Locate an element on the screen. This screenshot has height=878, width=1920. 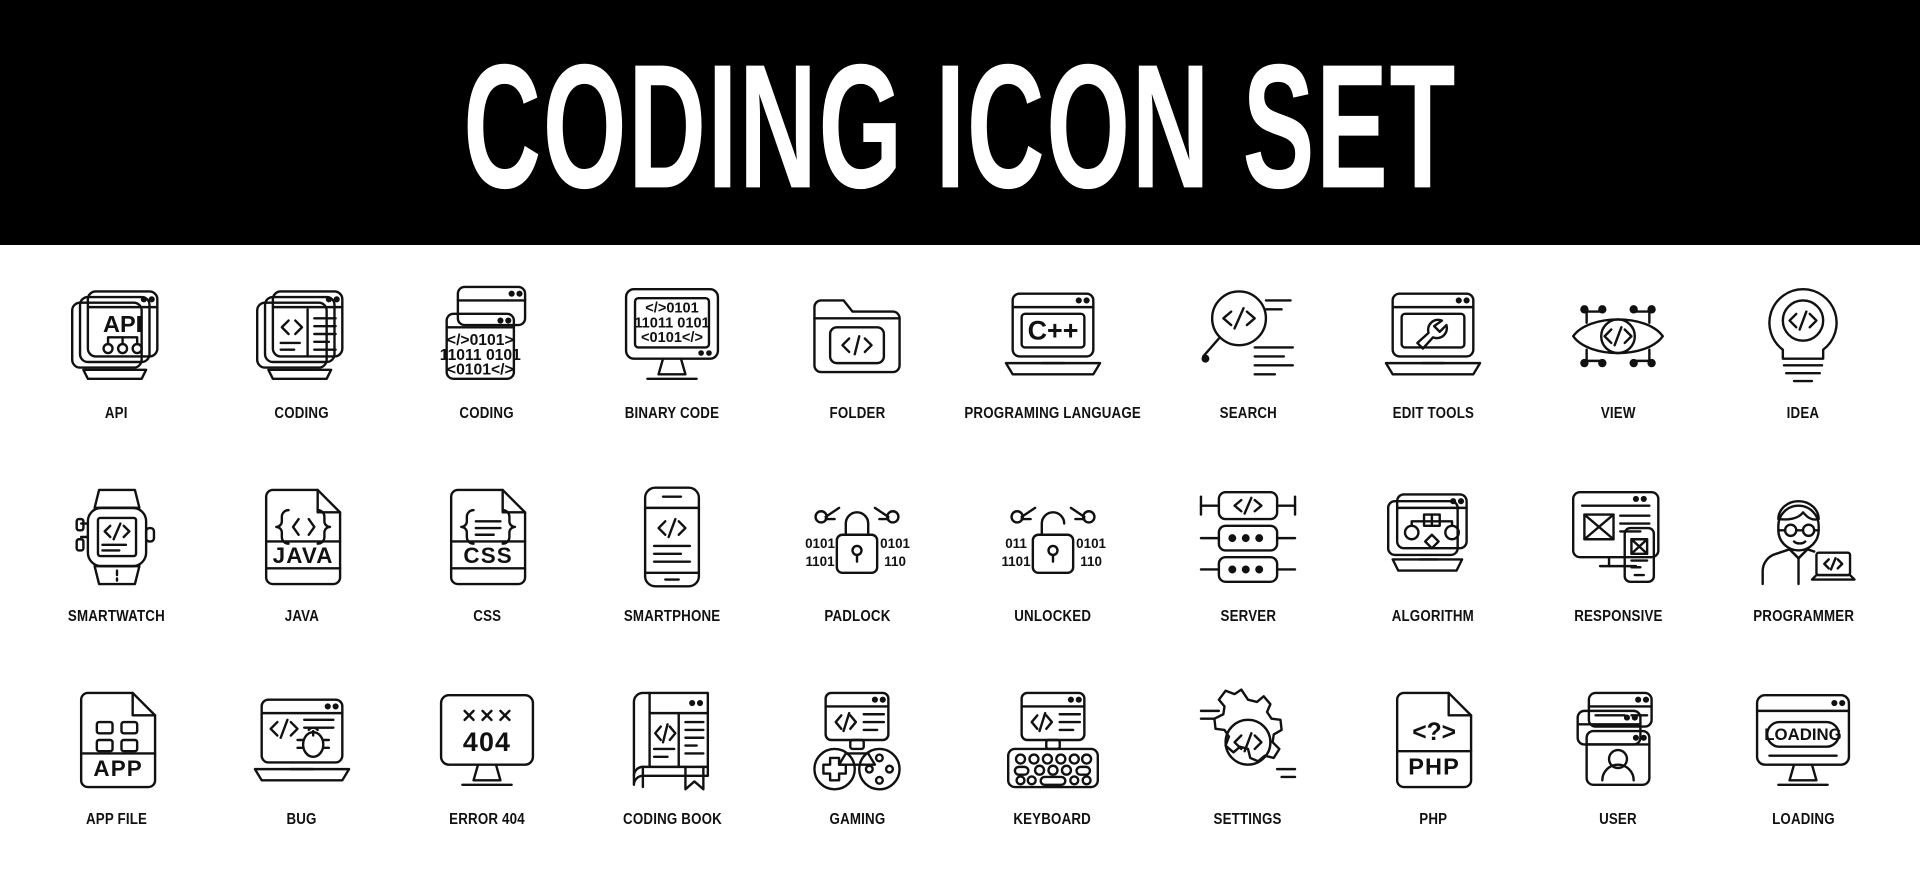
svg-text: CSS is located at coordinates (487, 555).